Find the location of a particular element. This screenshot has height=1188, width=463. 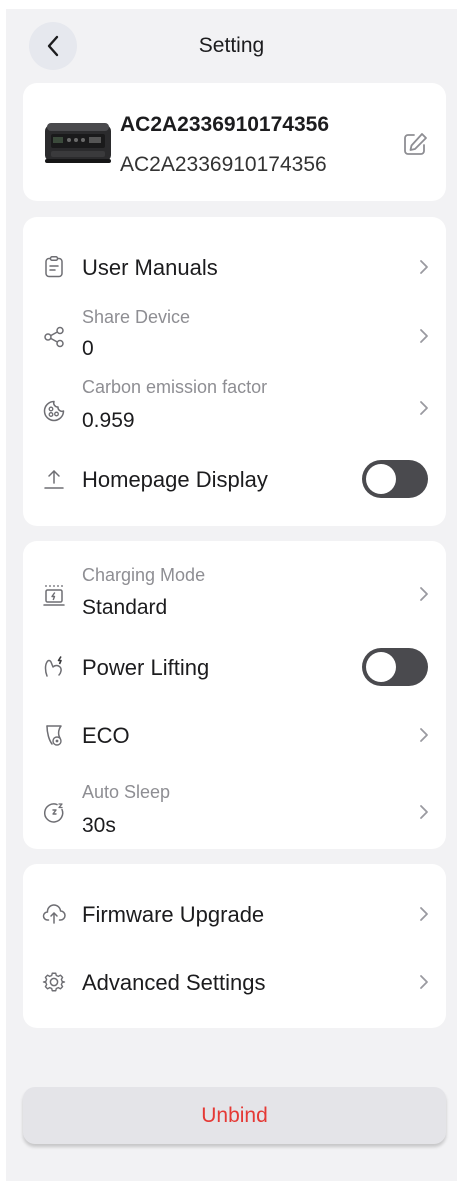

gear-icon is located at coordinates (54, 982).